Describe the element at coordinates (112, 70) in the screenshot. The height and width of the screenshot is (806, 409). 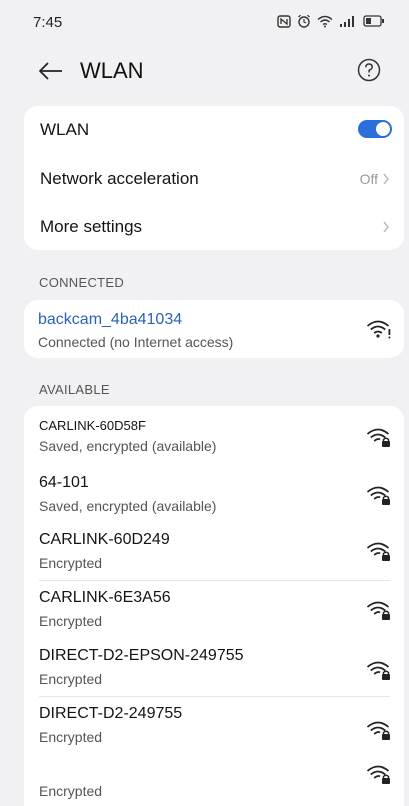
I see `page-title: WLAN` at that location.